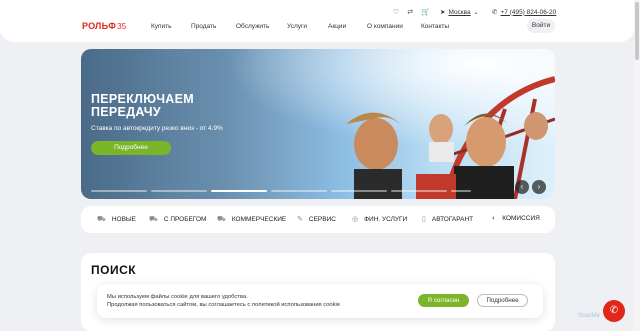  Describe the element at coordinates (516, 218) in the screenshot. I see `category-commission: ◐ КОМИССИЯ` at that location.